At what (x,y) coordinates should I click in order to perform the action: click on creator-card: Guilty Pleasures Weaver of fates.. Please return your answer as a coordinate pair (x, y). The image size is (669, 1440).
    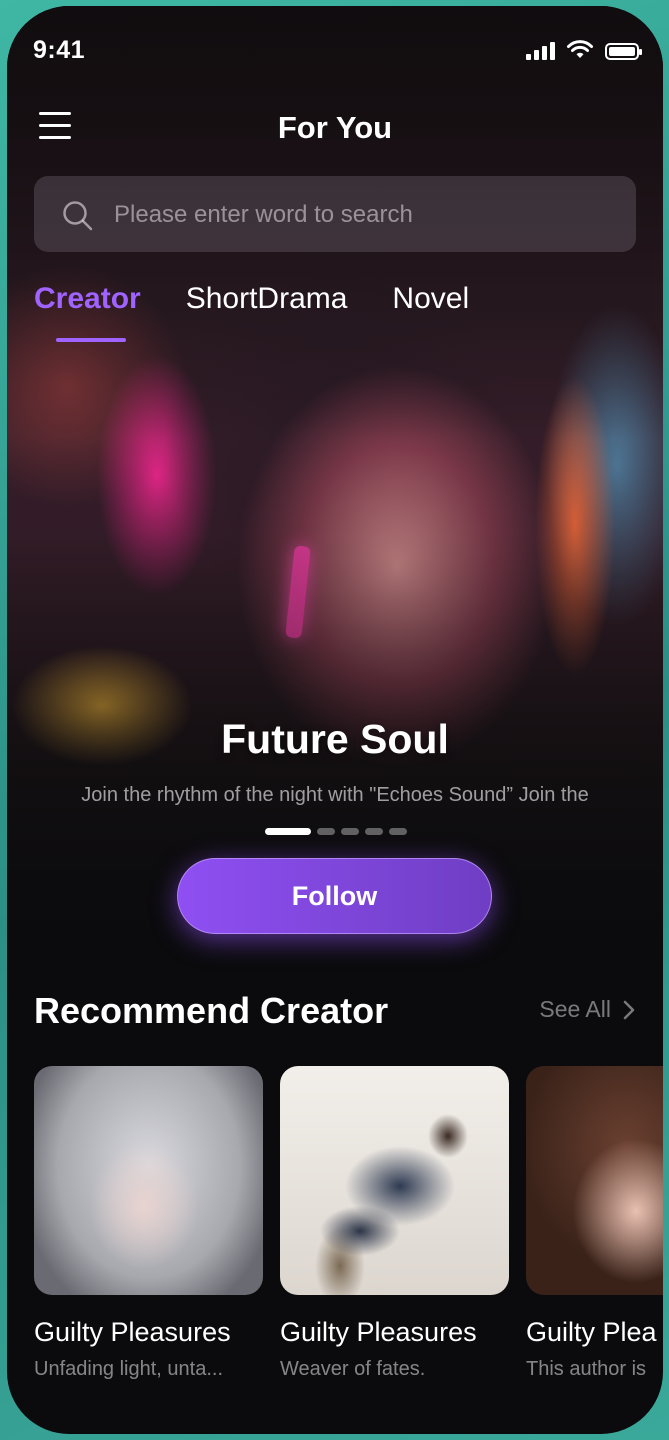
    Looking at the image, I should click on (394, 1223).